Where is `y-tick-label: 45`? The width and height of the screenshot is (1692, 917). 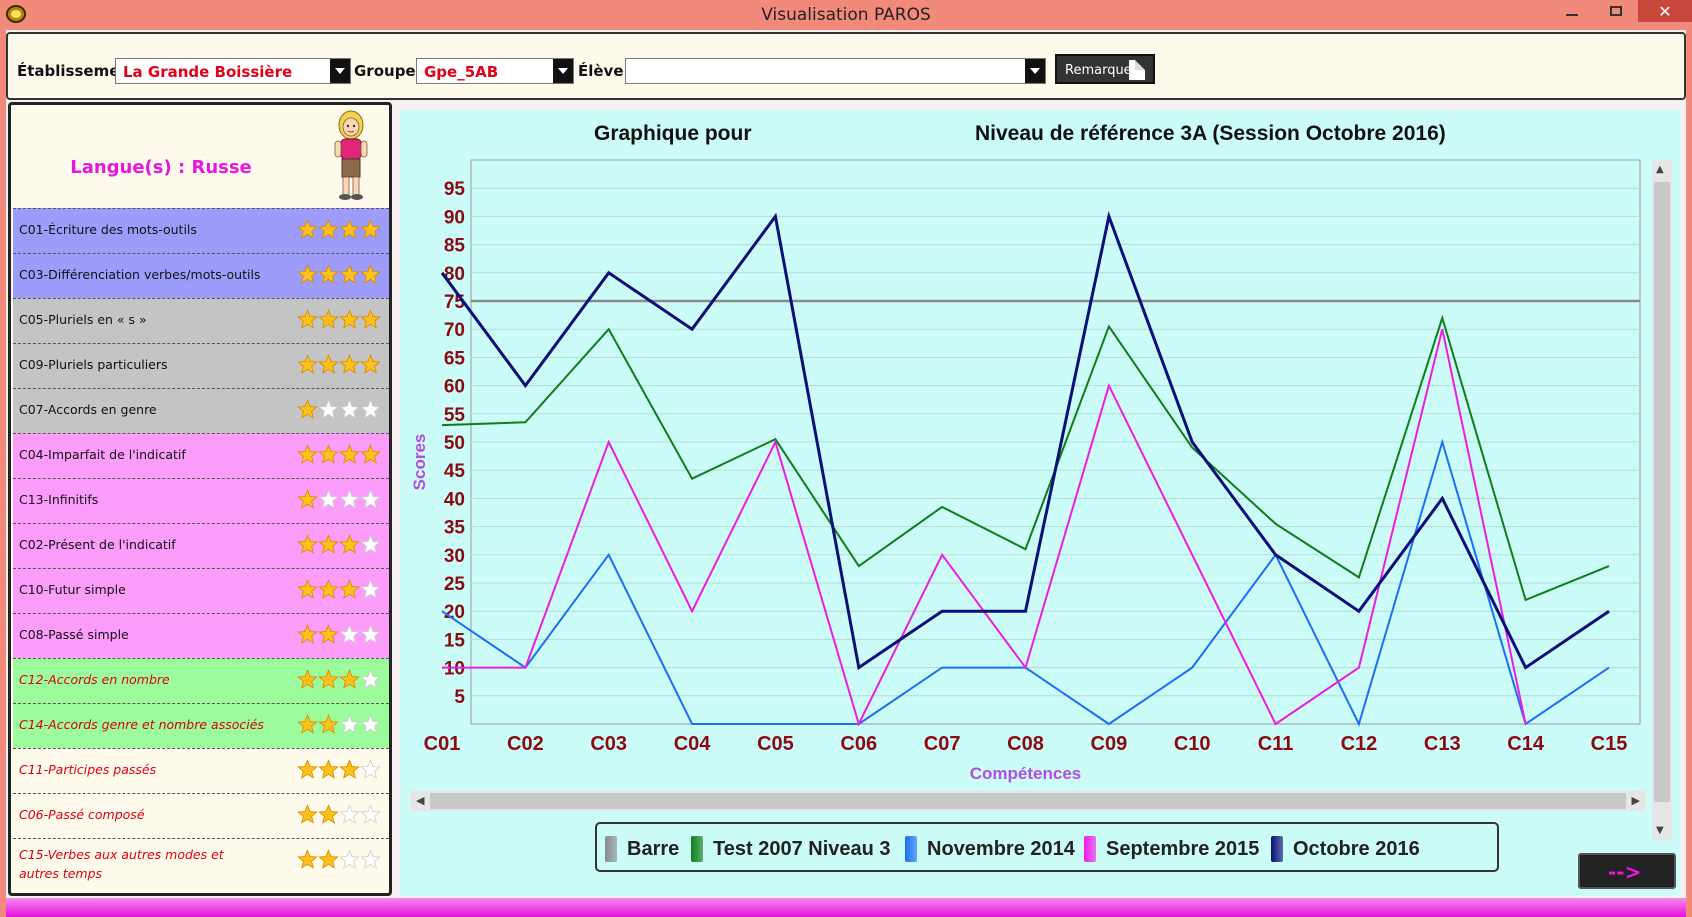 y-tick-label: 45 is located at coordinates (455, 471).